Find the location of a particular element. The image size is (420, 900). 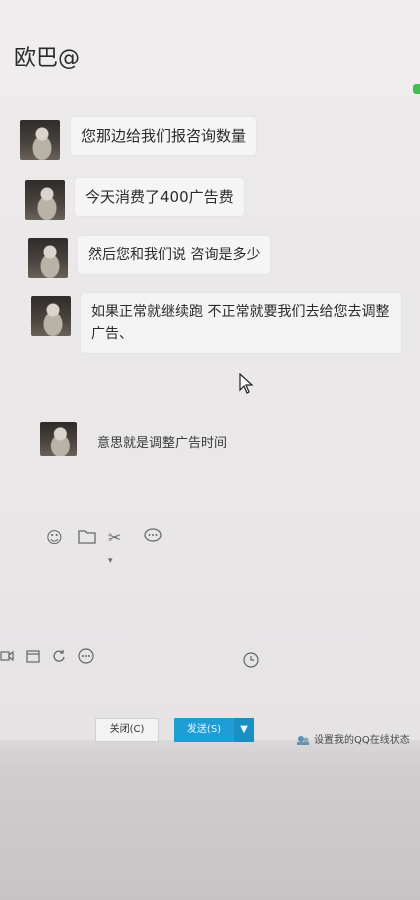

message-text: 然后您和我们说 咨询是多少 is located at coordinates (174, 255).